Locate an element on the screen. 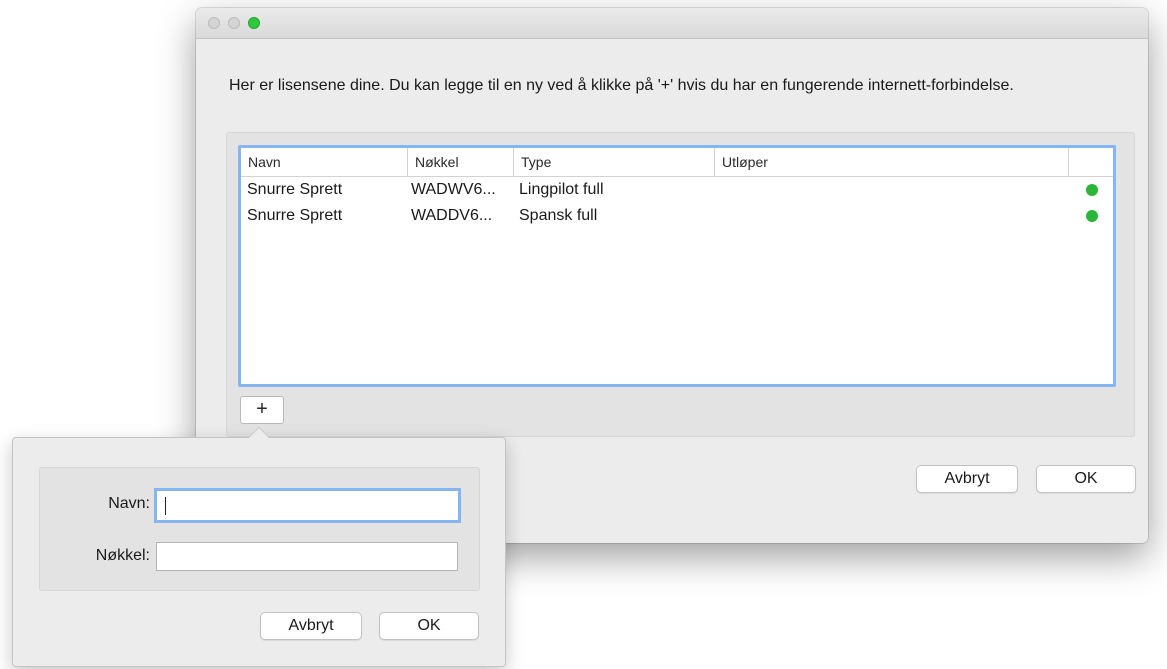  popover-ok-button: OK is located at coordinates (429, 626).